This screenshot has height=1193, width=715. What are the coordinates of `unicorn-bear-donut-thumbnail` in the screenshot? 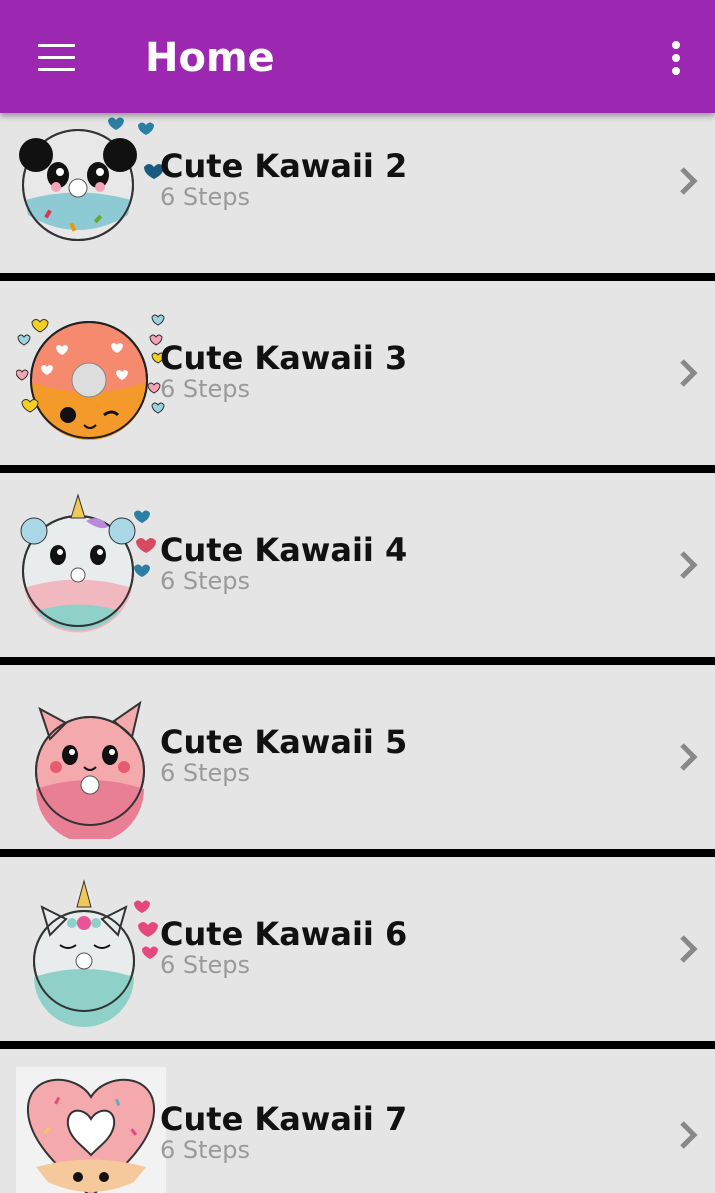 It's located at (88, 563).